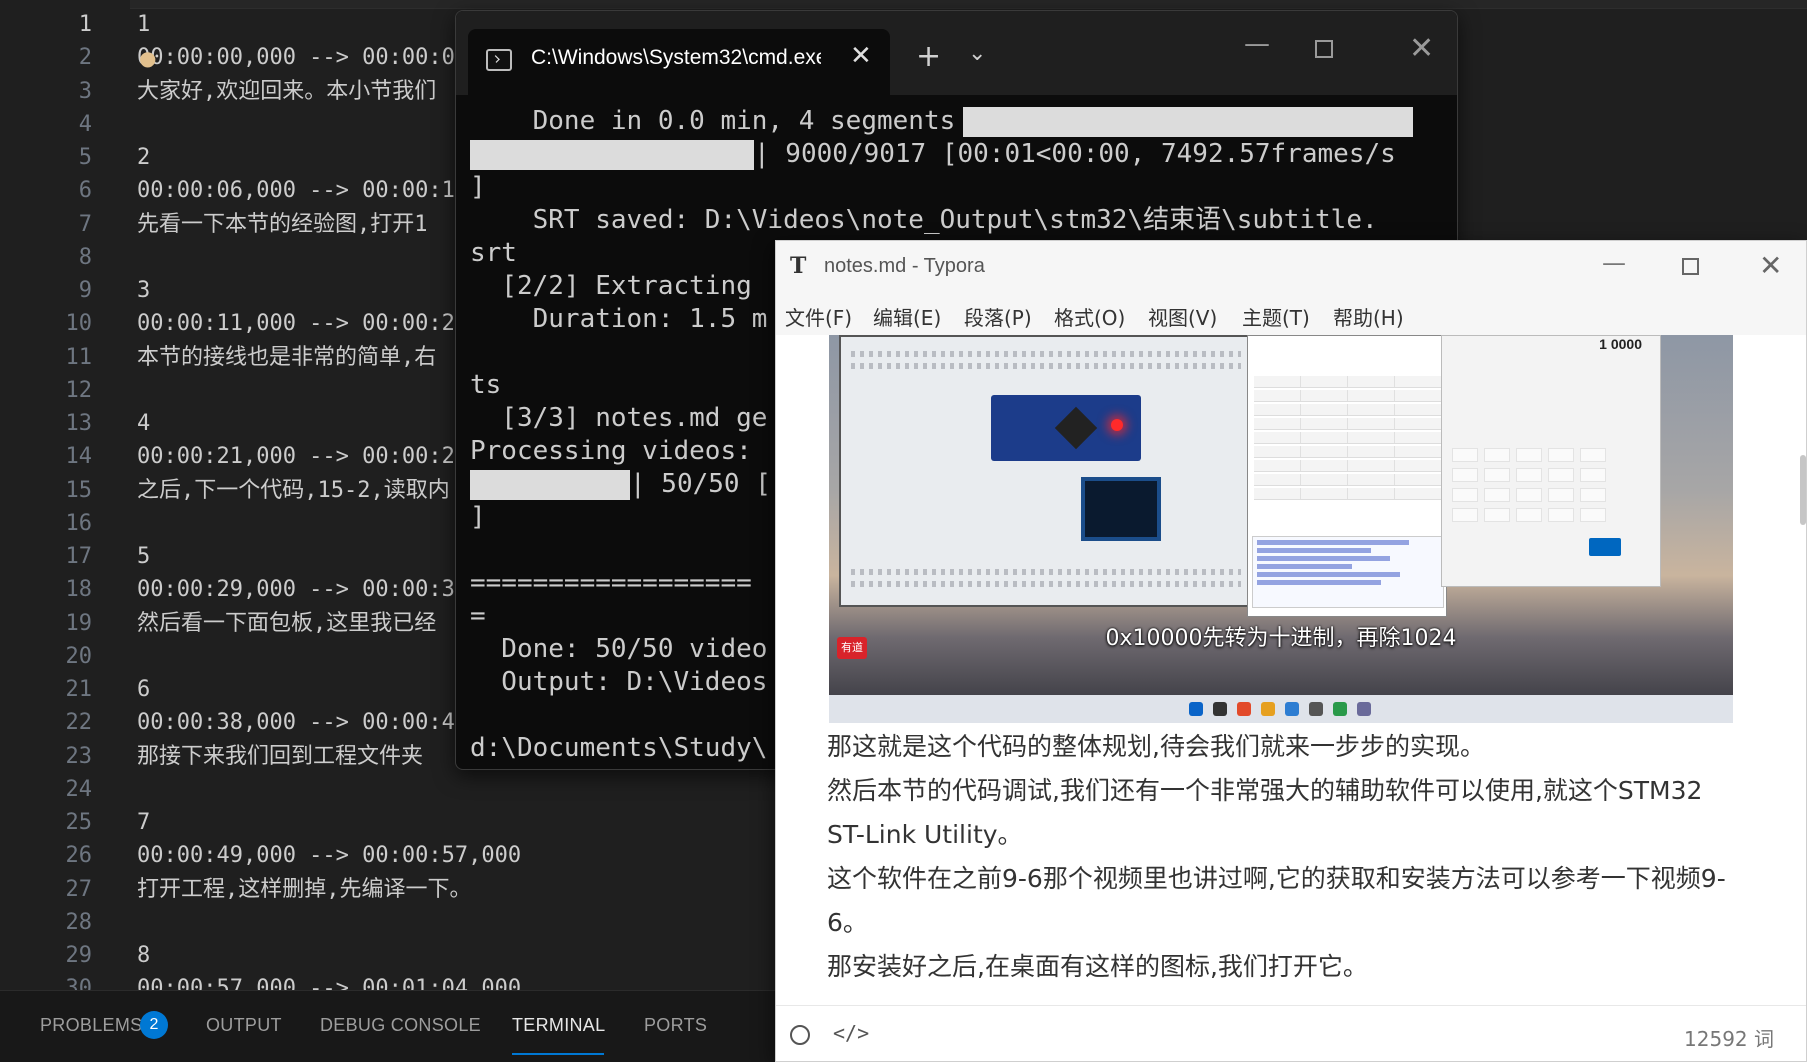 This screenshot has width=1807, height=1062. I want to click on menu-help: 帮助(H), so click(1368, 316).